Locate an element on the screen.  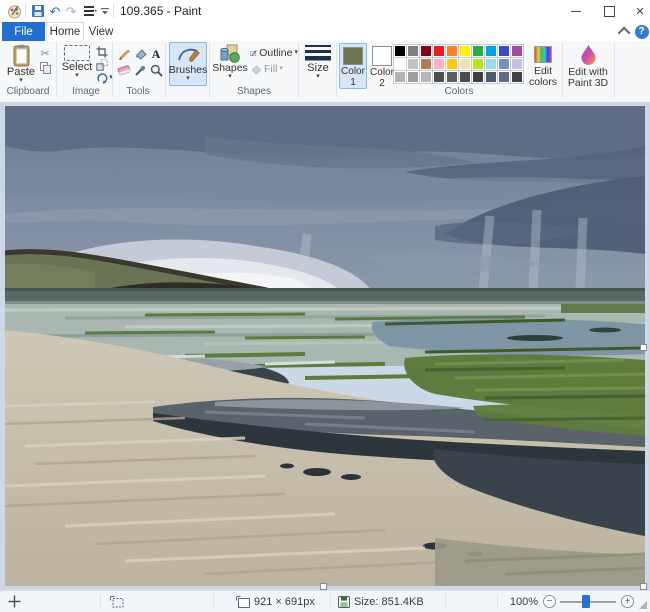
zoom-slider-thumb is located at coordinates (586, 601).